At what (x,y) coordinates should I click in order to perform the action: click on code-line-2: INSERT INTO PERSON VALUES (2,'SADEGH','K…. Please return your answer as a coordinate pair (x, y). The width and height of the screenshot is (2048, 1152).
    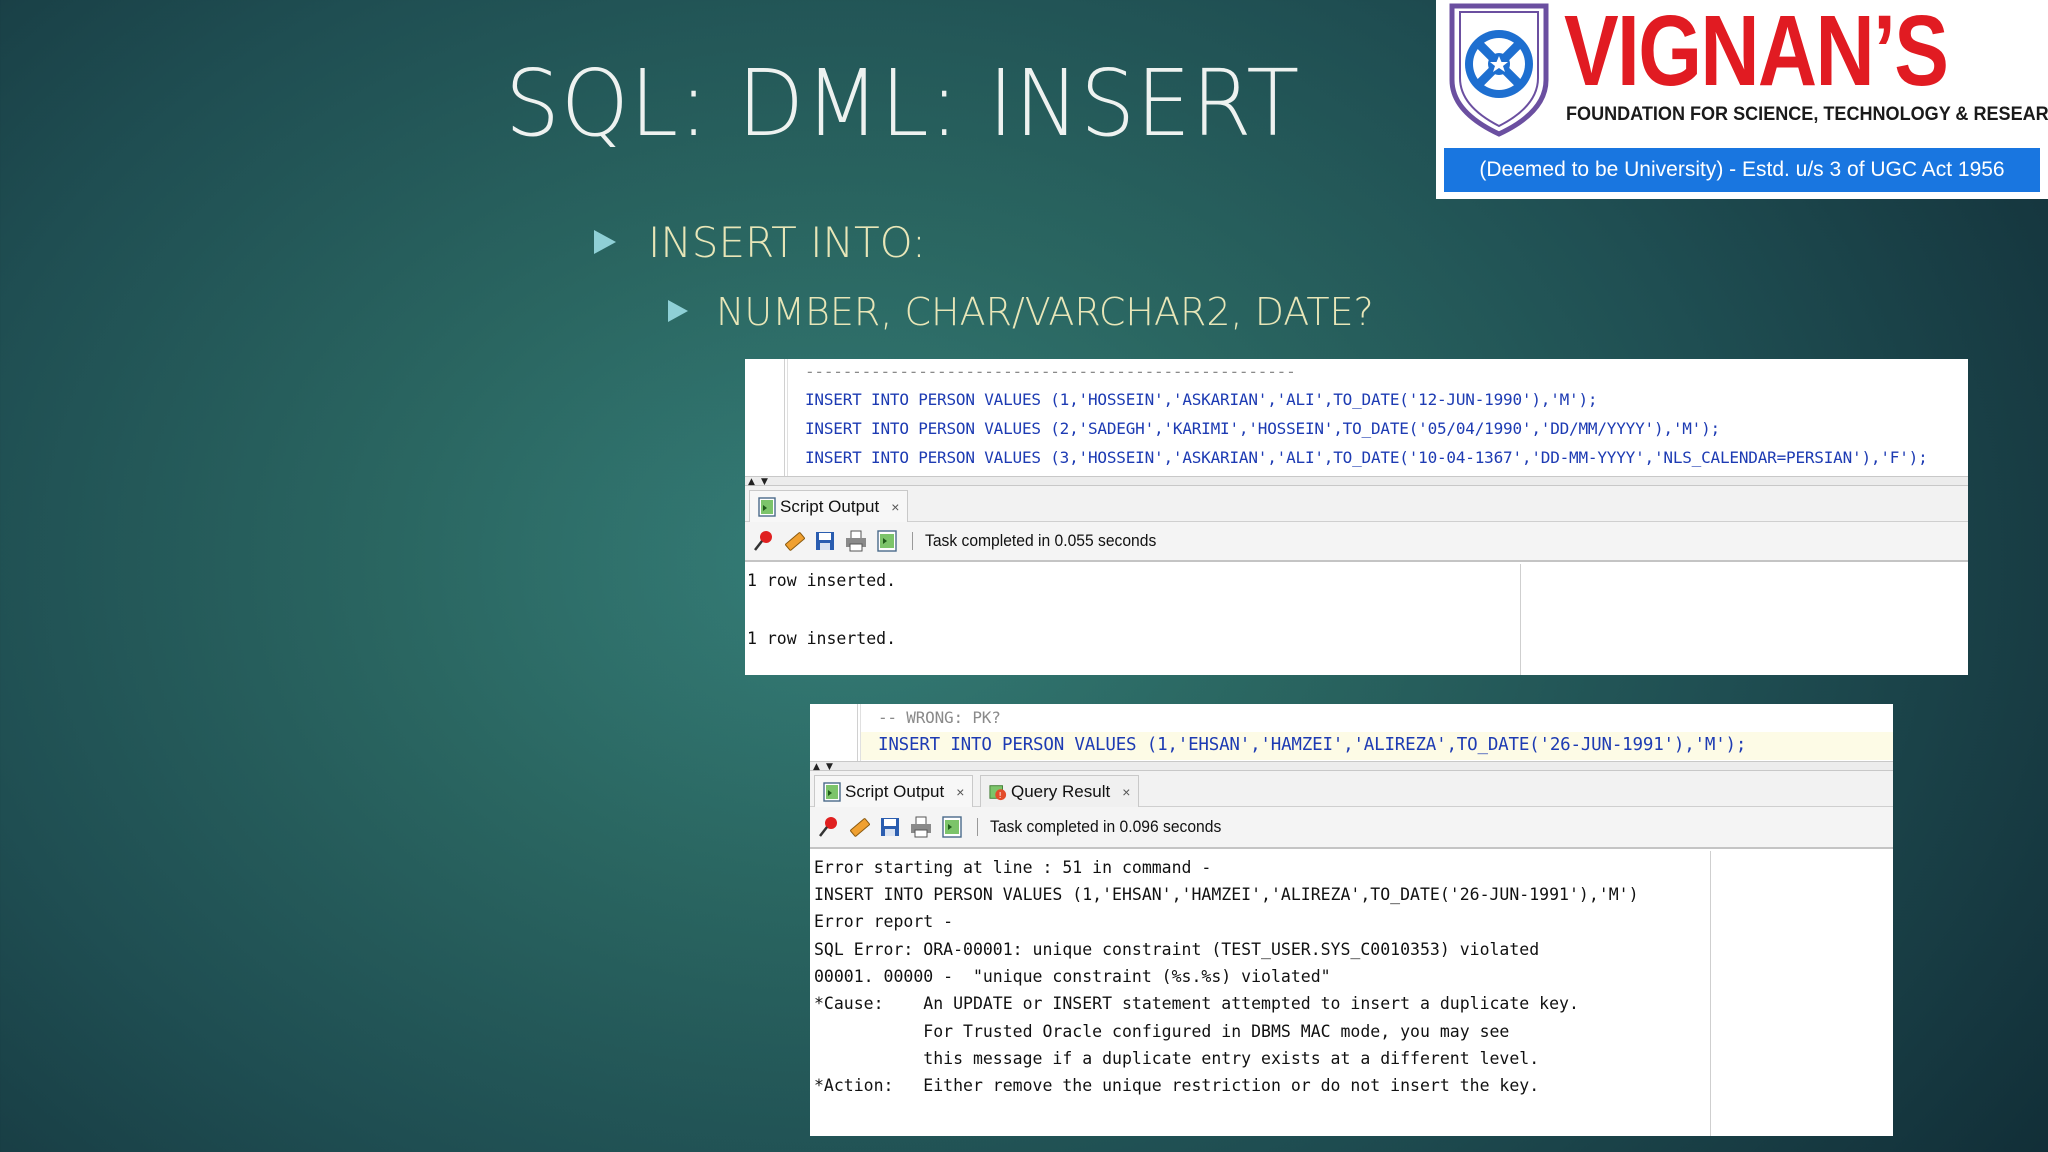
    Looking at the image, I should click on (1262, 428).